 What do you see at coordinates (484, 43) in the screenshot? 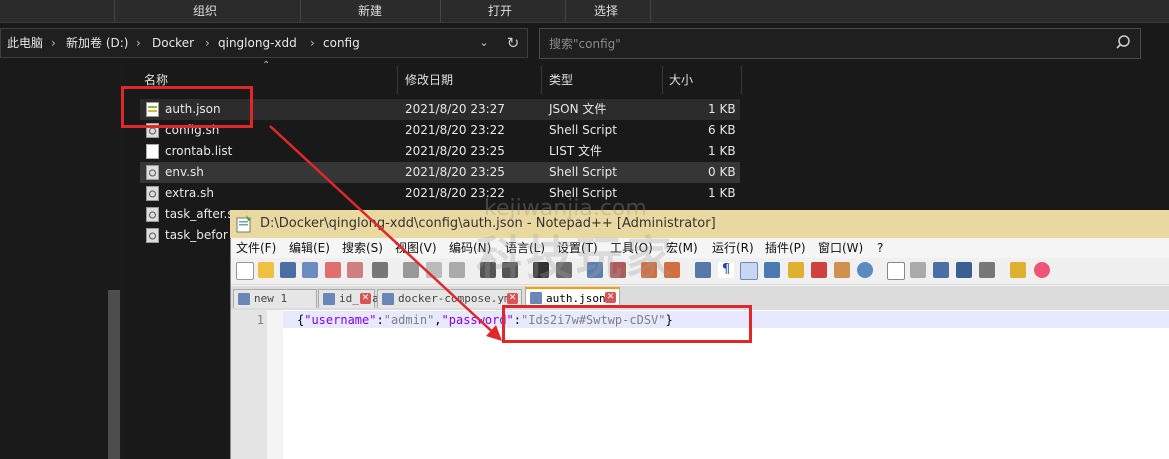
I see `chevron-down-icon: ⌄` at bounding box center [484, 43].